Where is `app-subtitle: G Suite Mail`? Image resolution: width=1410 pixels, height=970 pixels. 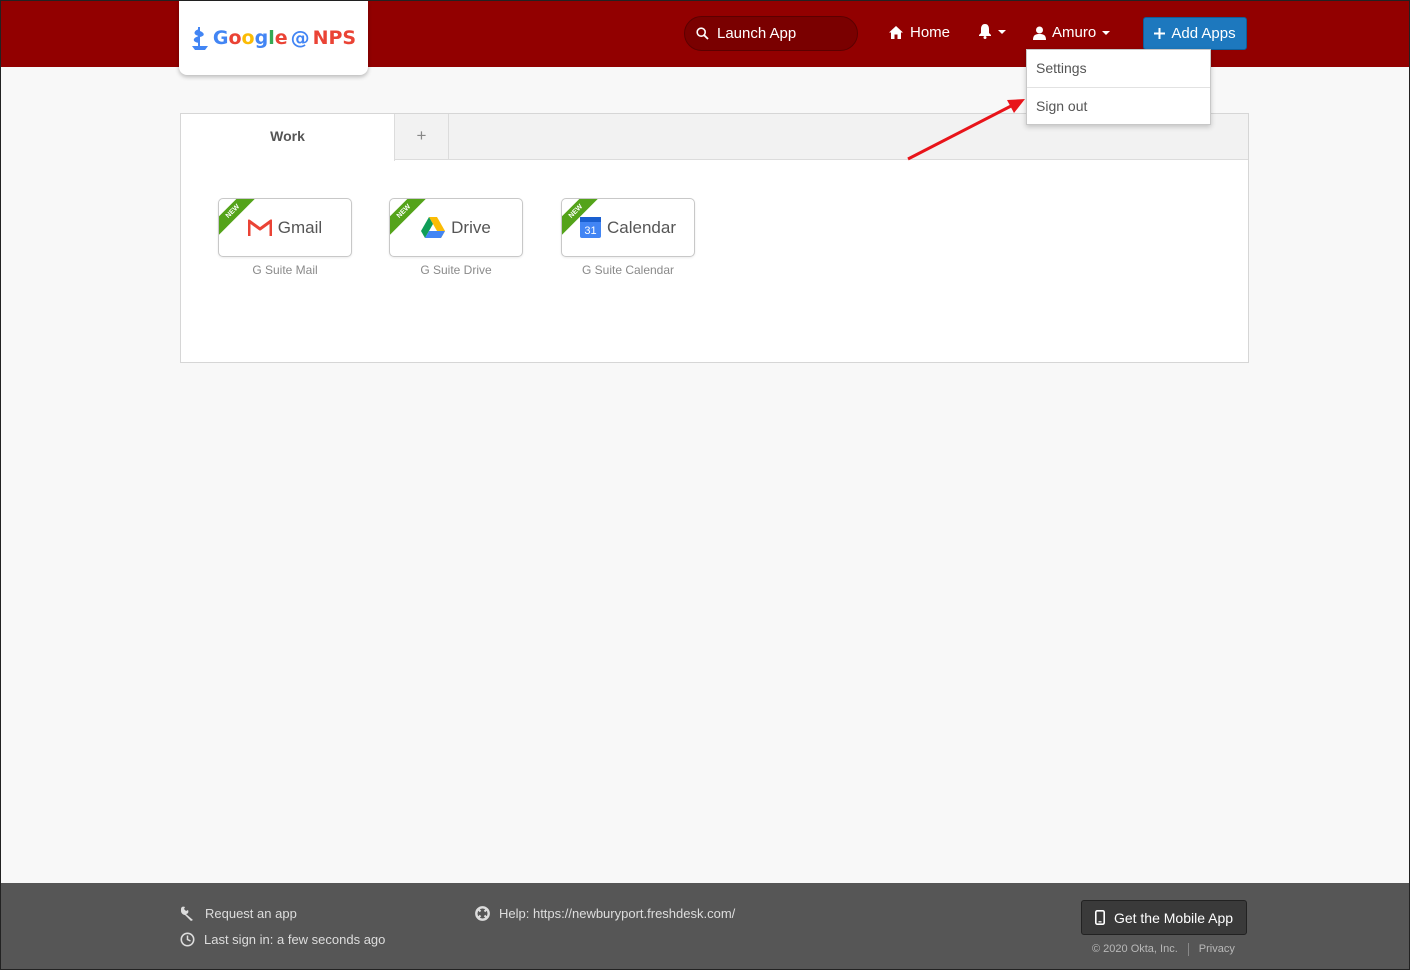 app-subtitle: G Suite Mail is located at coordinates (285, 270).